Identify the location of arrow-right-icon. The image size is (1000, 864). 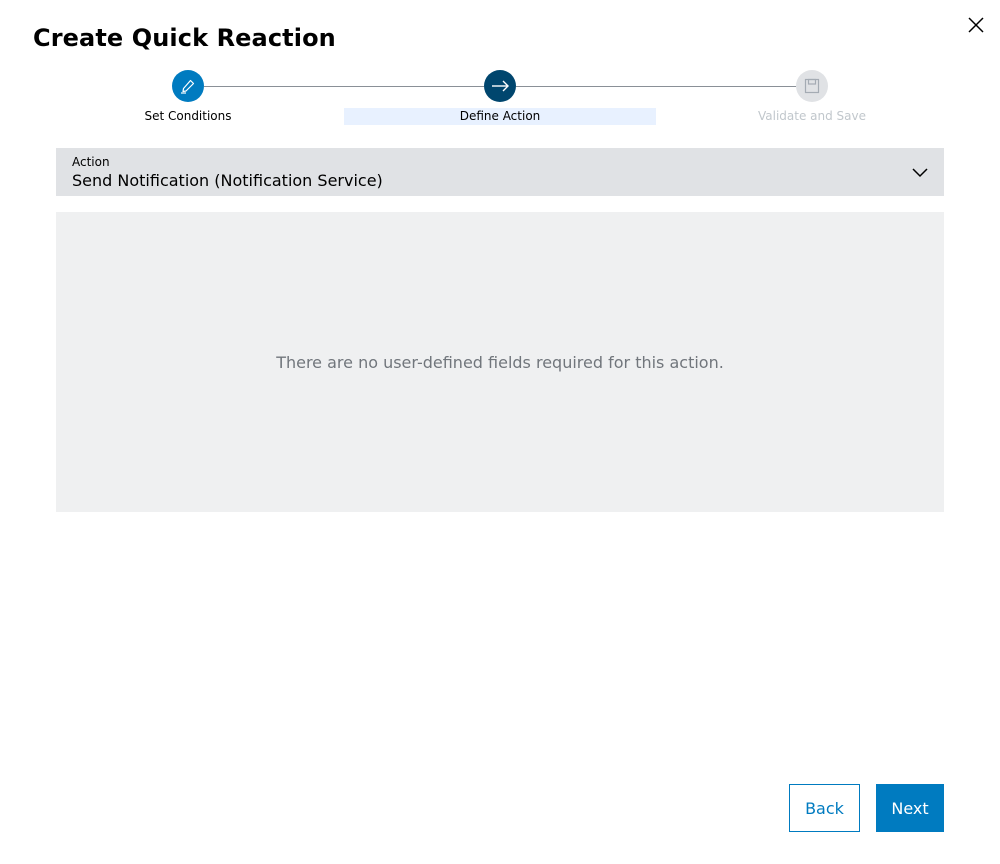
(500, 86).